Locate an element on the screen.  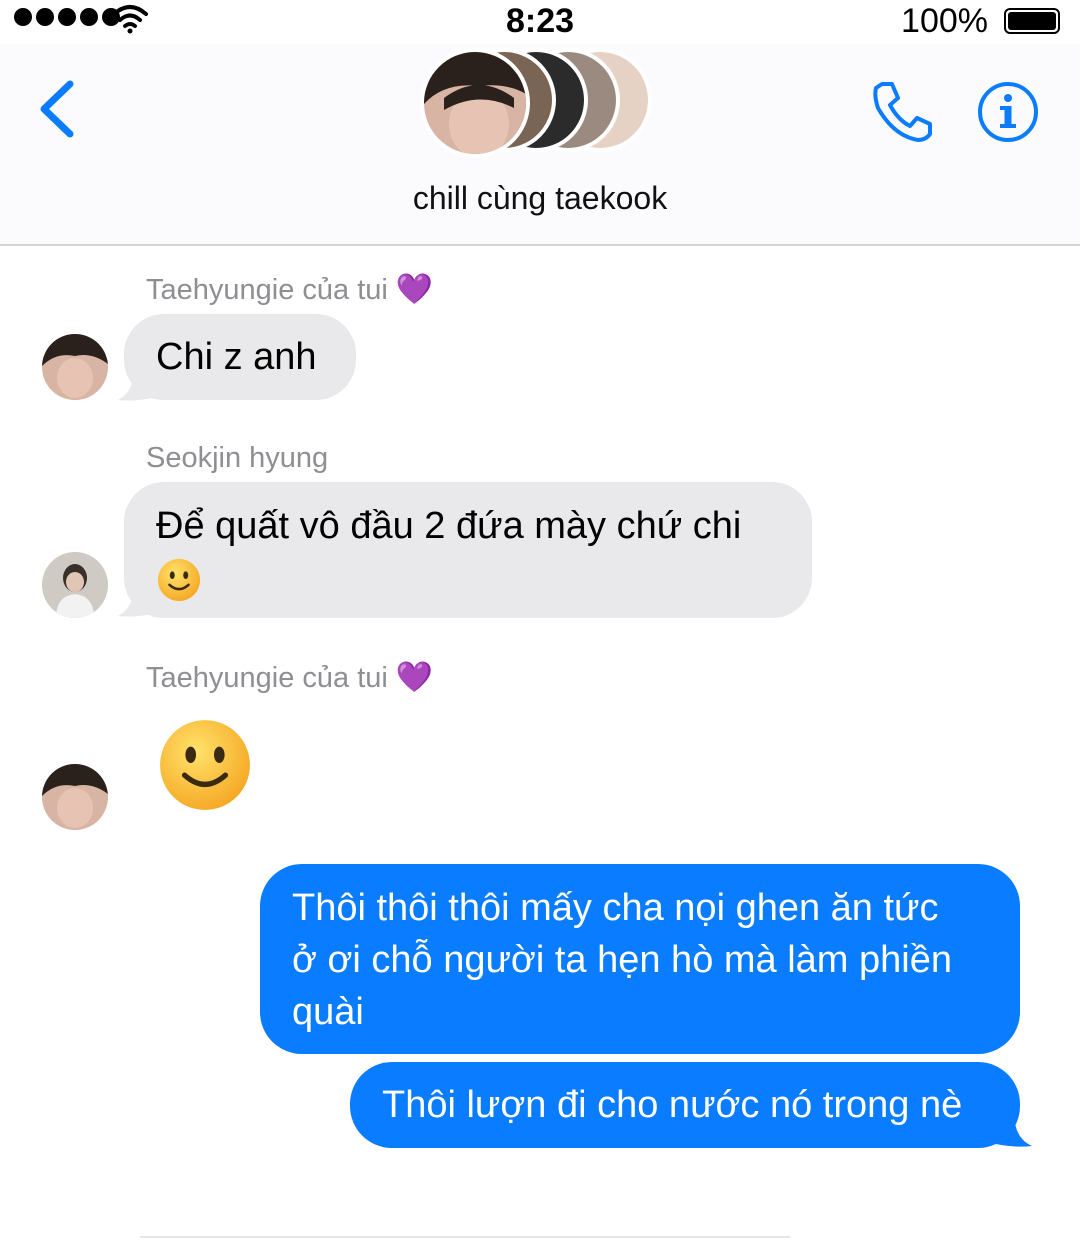
battery-icon is located at coordinates (1032, 21).